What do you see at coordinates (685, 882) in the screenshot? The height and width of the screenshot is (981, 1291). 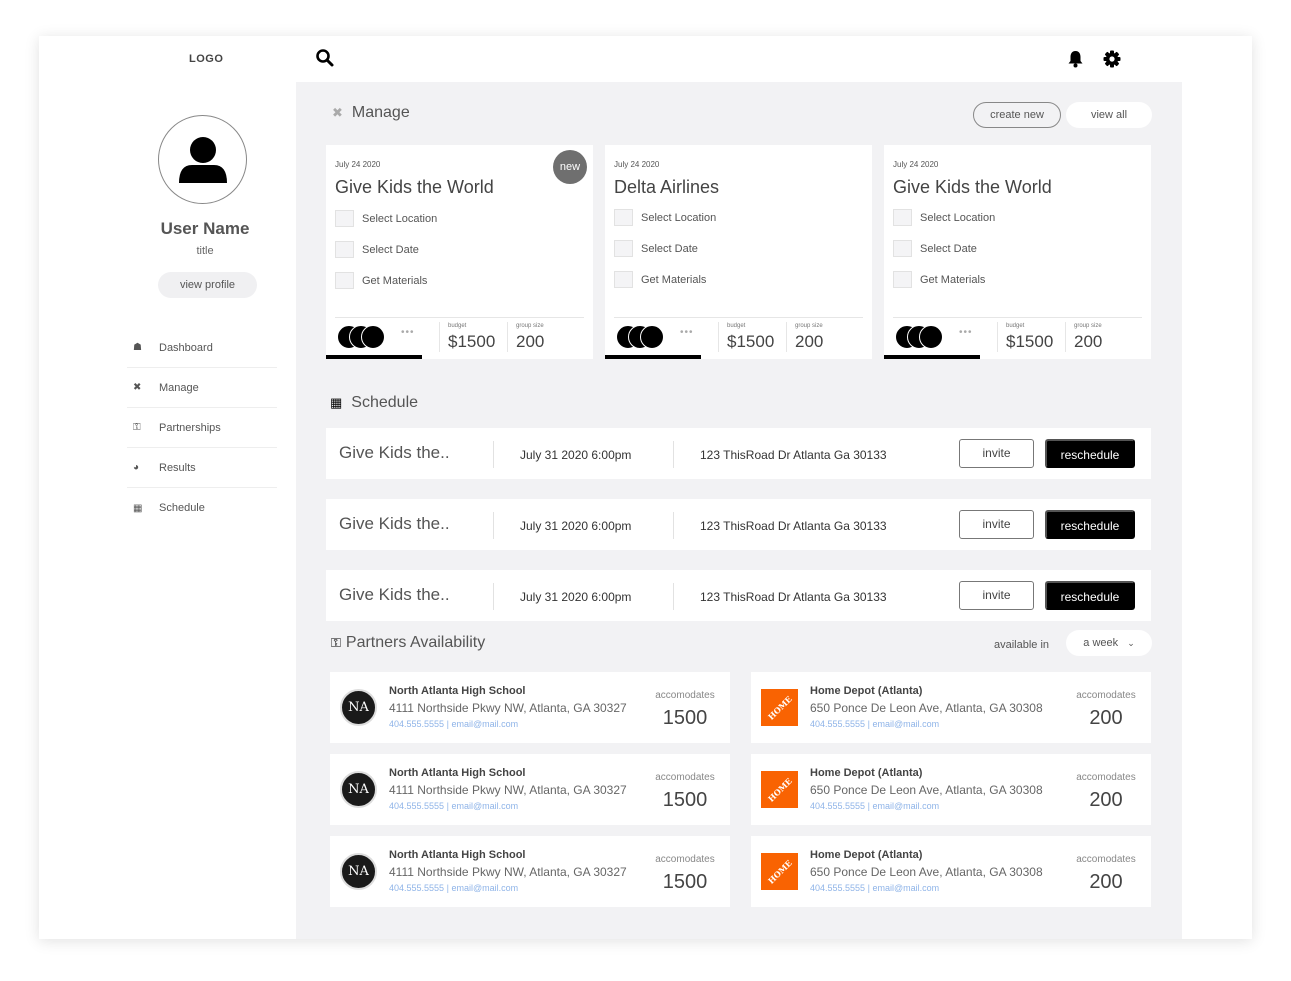 I see `accommodates-value: 1500` at bounding box center [685, 882].